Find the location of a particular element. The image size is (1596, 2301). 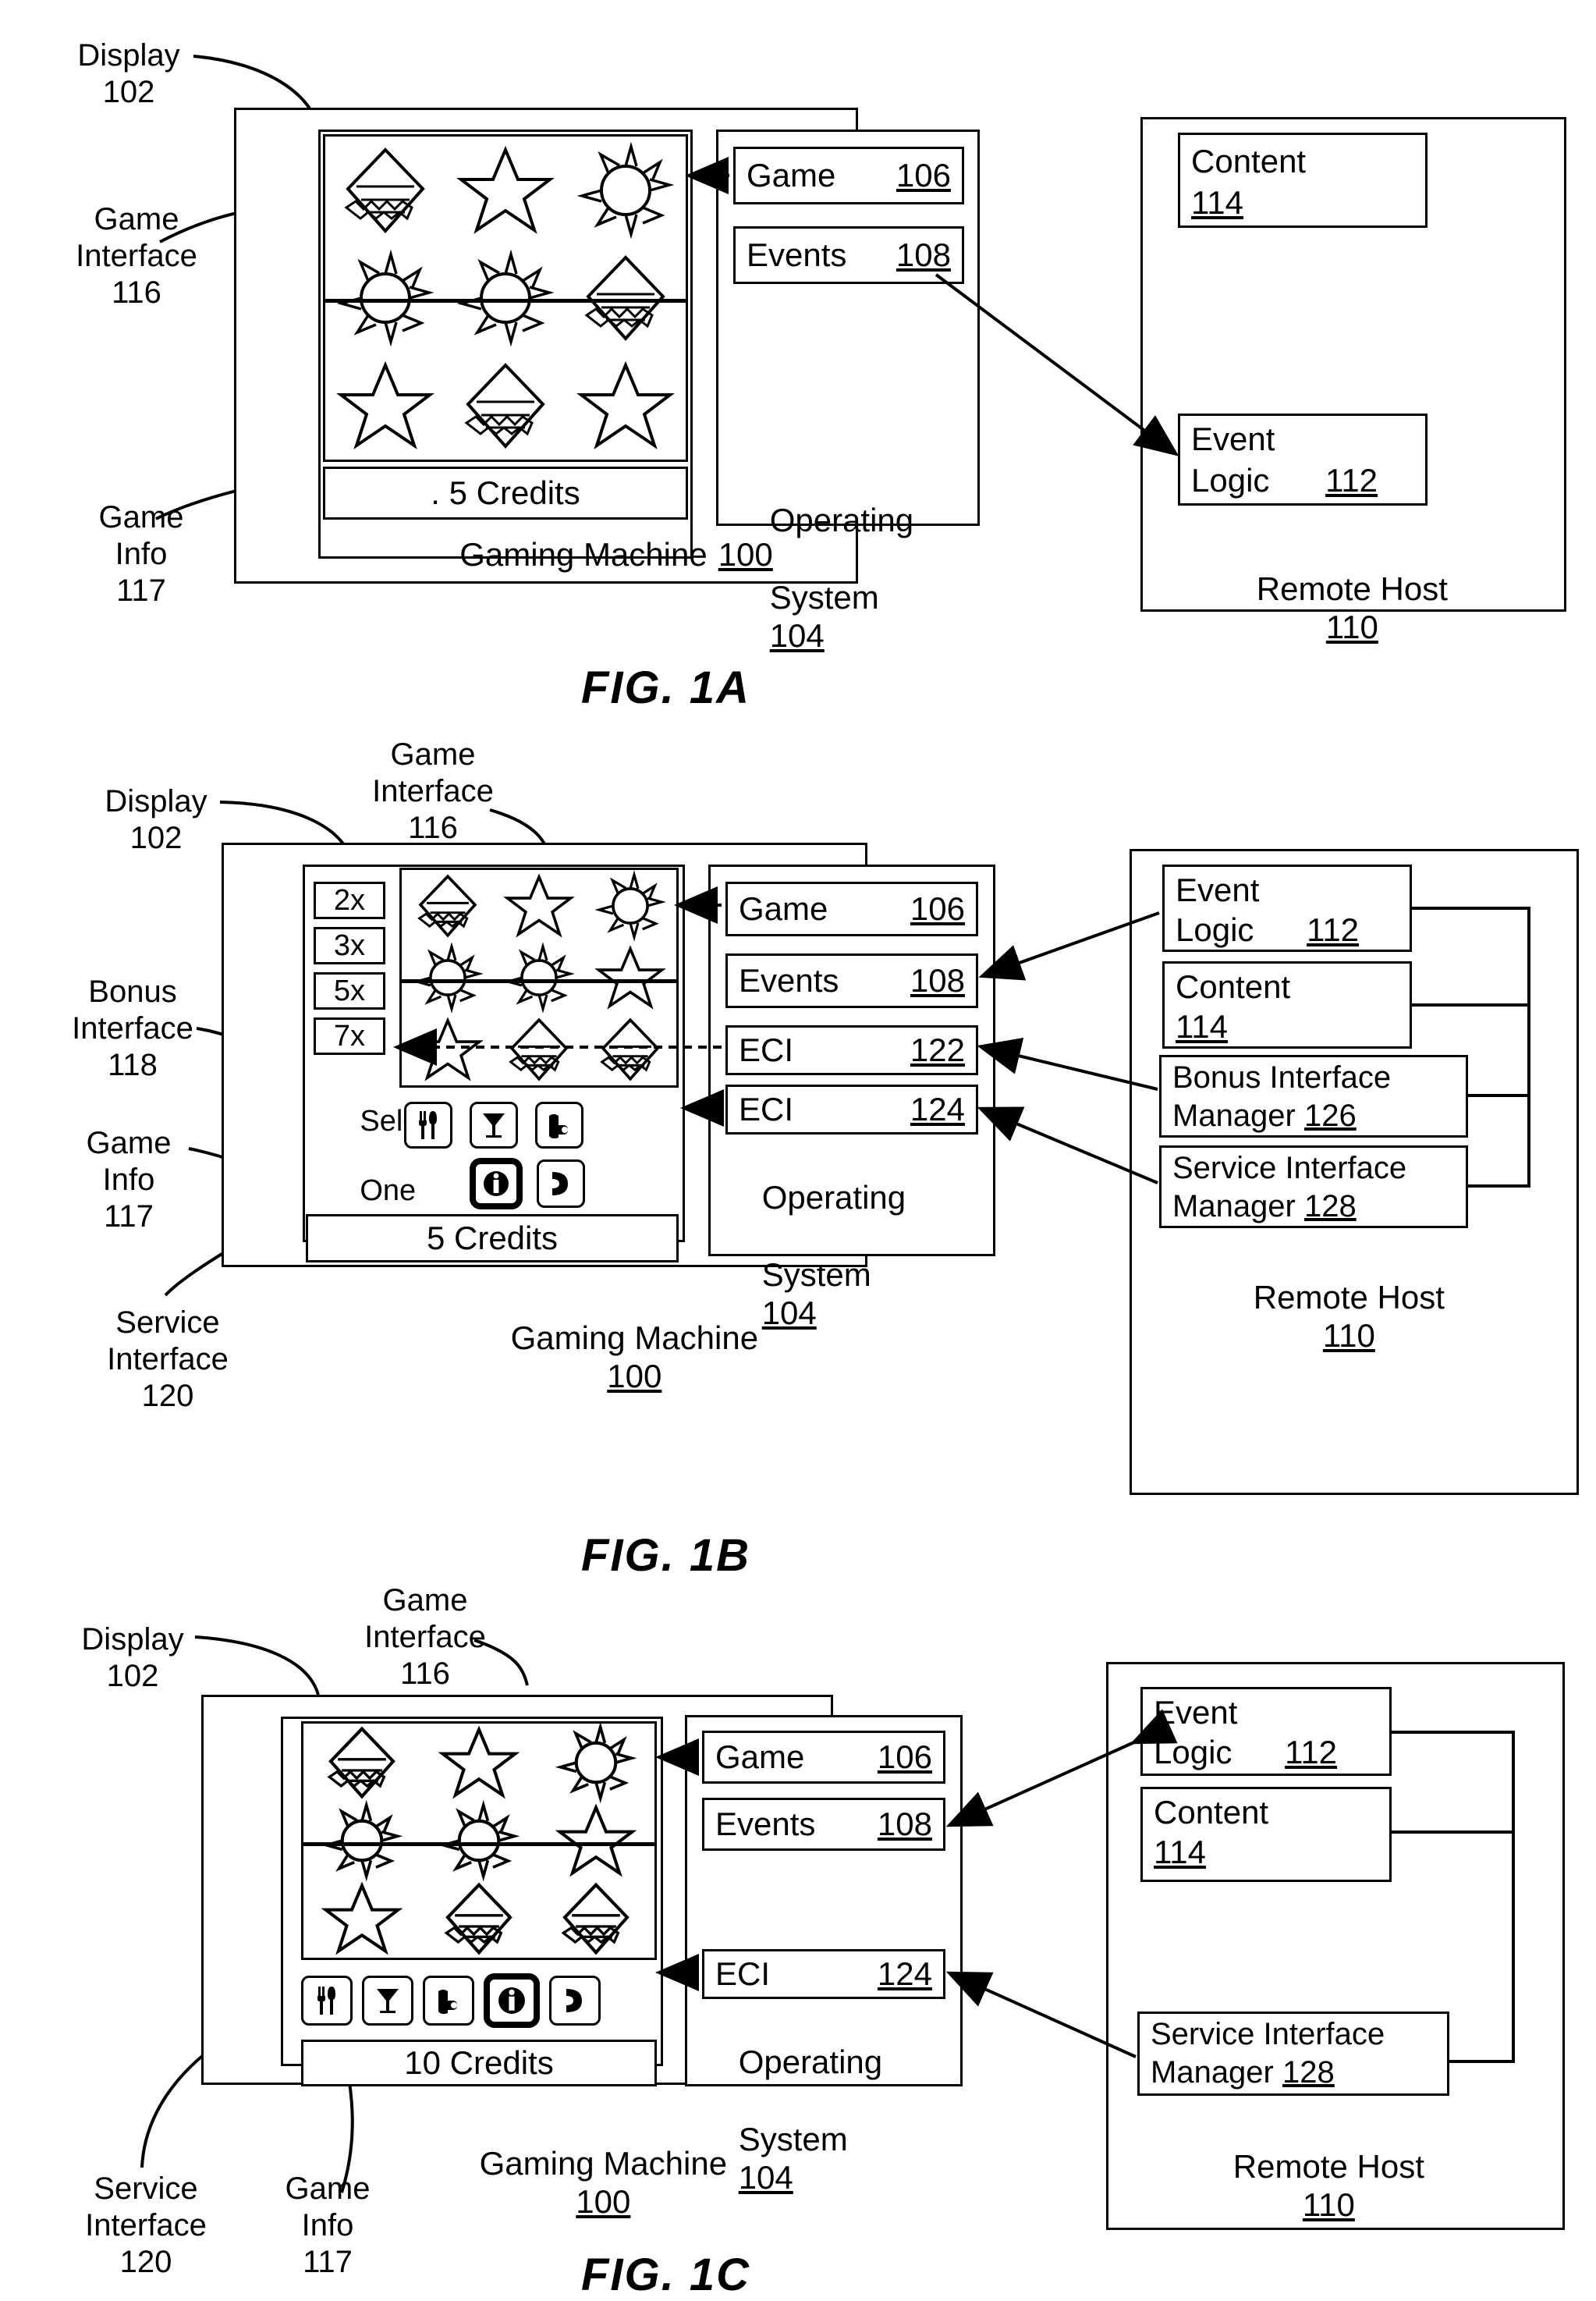

figure-caption-1b: FIG. 1B is located at coordinates (666, 1555).